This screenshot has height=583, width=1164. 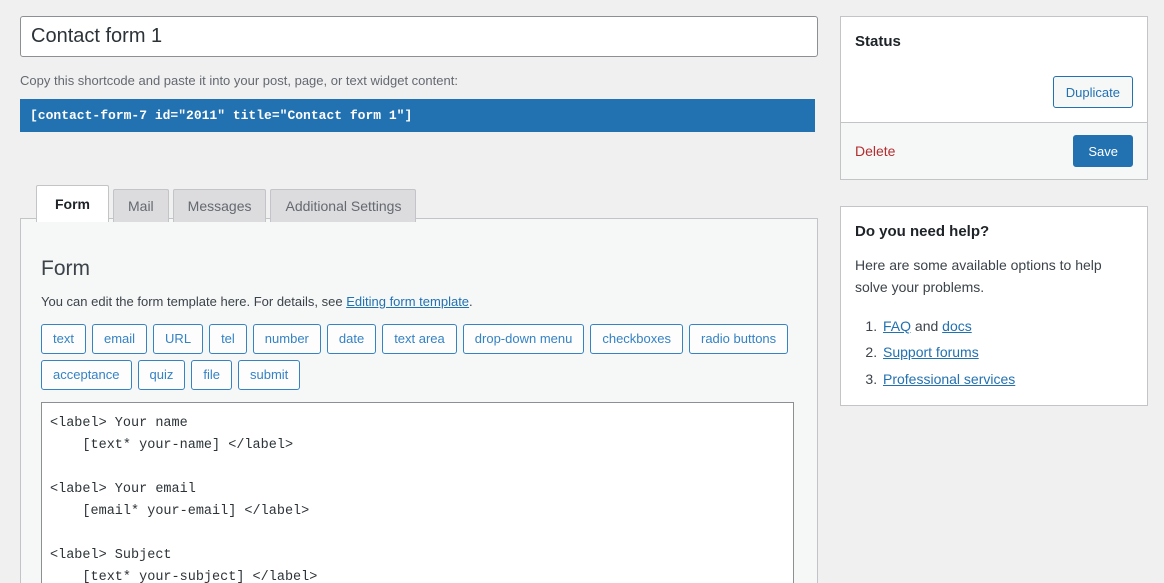 I want to click on tag-button-email: email, so click(x=119, y=338).